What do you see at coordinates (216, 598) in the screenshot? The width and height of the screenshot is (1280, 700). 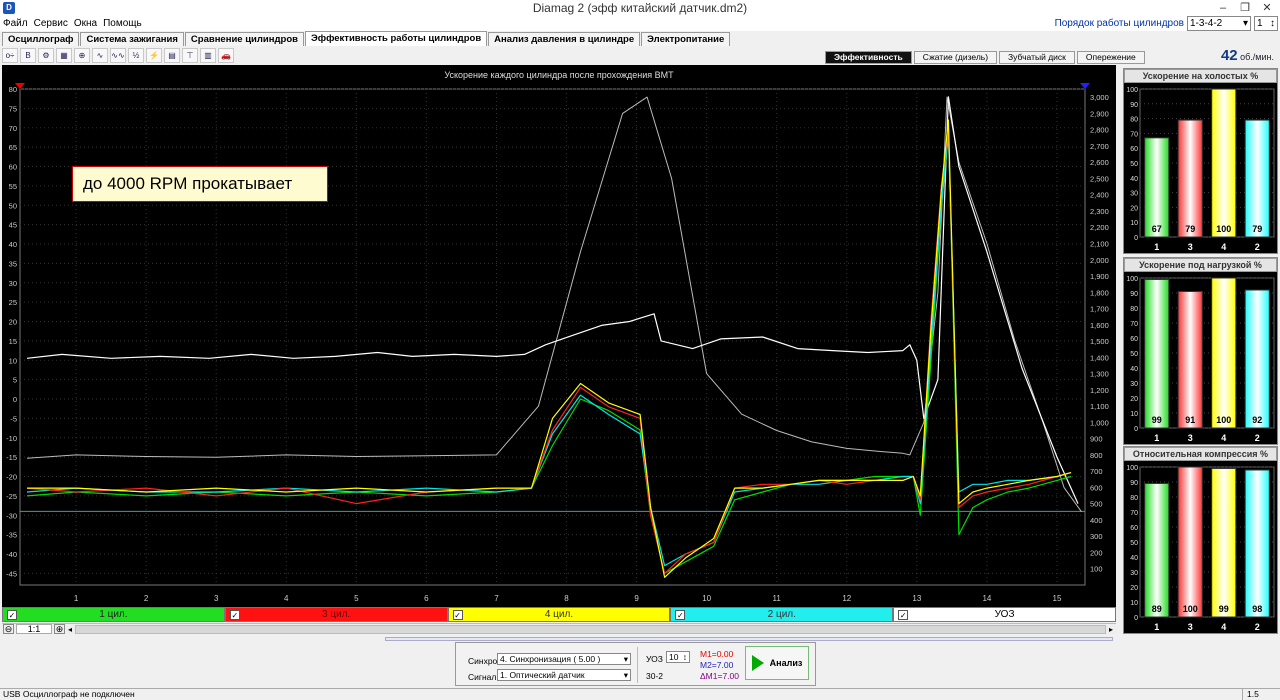 I see `x-tick-label: 3` at bounding box center [216, 598].